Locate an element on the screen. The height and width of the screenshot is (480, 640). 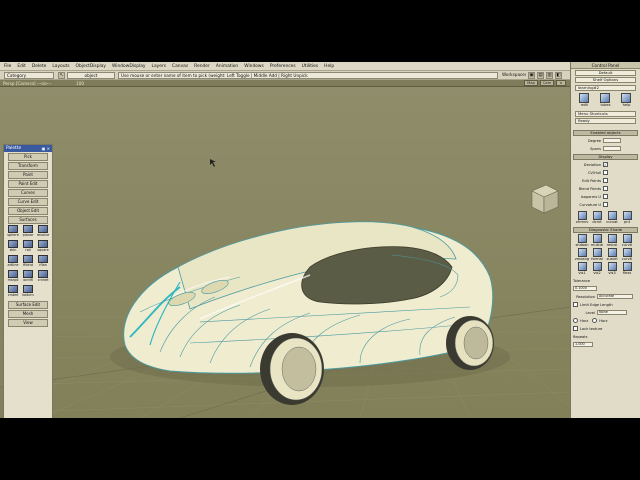
lock-texture-row: Lock texture is located at coordinates (605, 328).